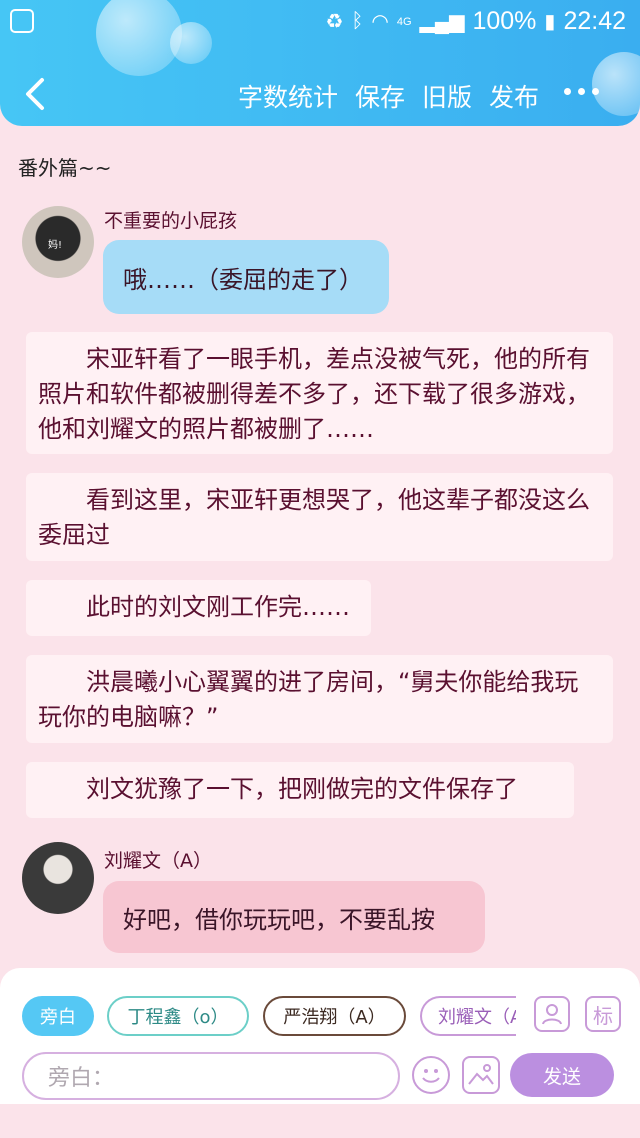  I want to click on narration-text: 洪晨曦小心翼翼的进了房间，“舅夫你能给我玩玩你的电脑嘛？”, so click(308, 699).